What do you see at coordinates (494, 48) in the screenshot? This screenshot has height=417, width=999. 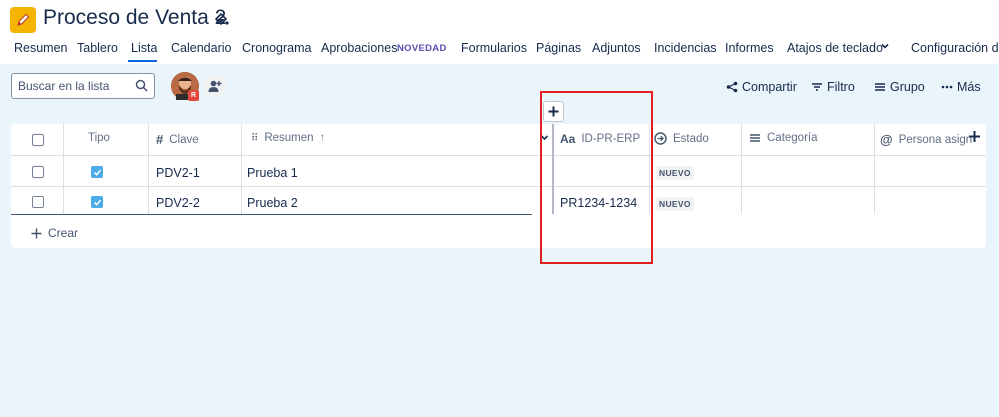 I see `tab-formularios: Formularios` at bounding box center [494, 48].